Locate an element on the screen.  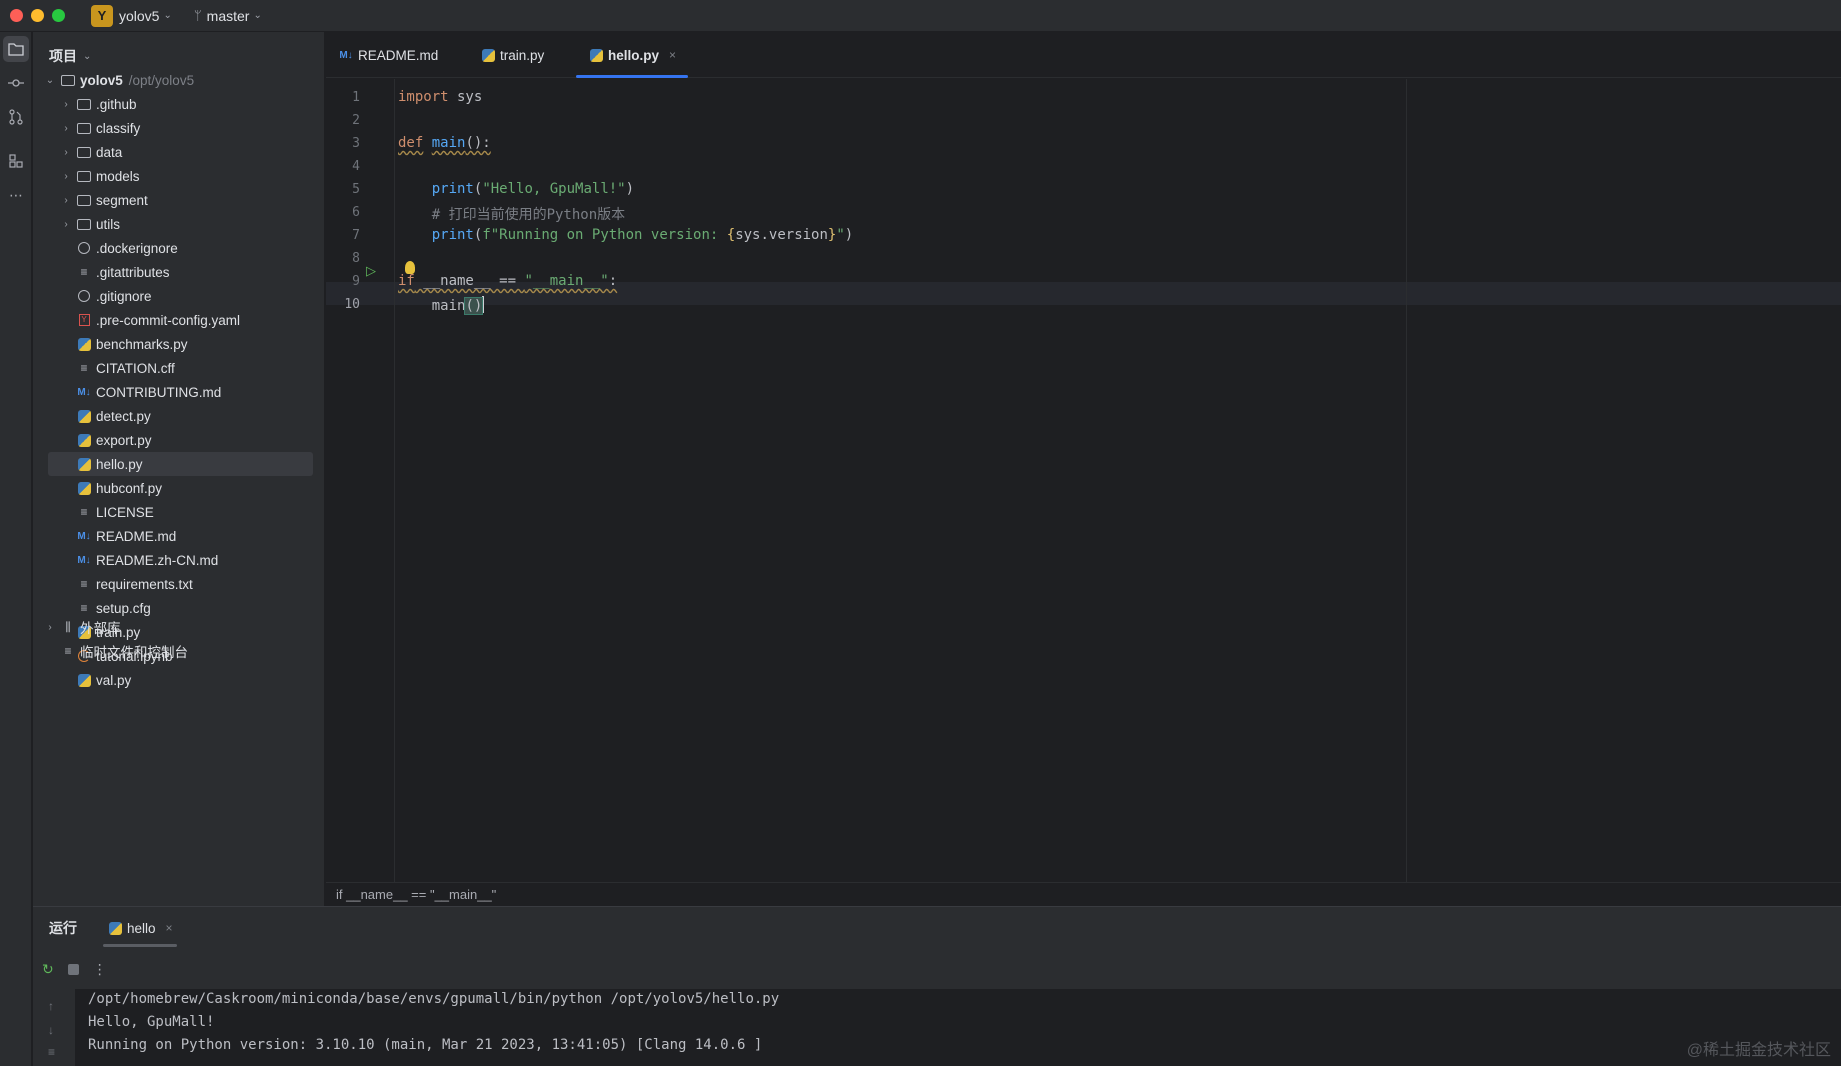
tree-item-label: requirements.txt is located at coordinates (144, 584).